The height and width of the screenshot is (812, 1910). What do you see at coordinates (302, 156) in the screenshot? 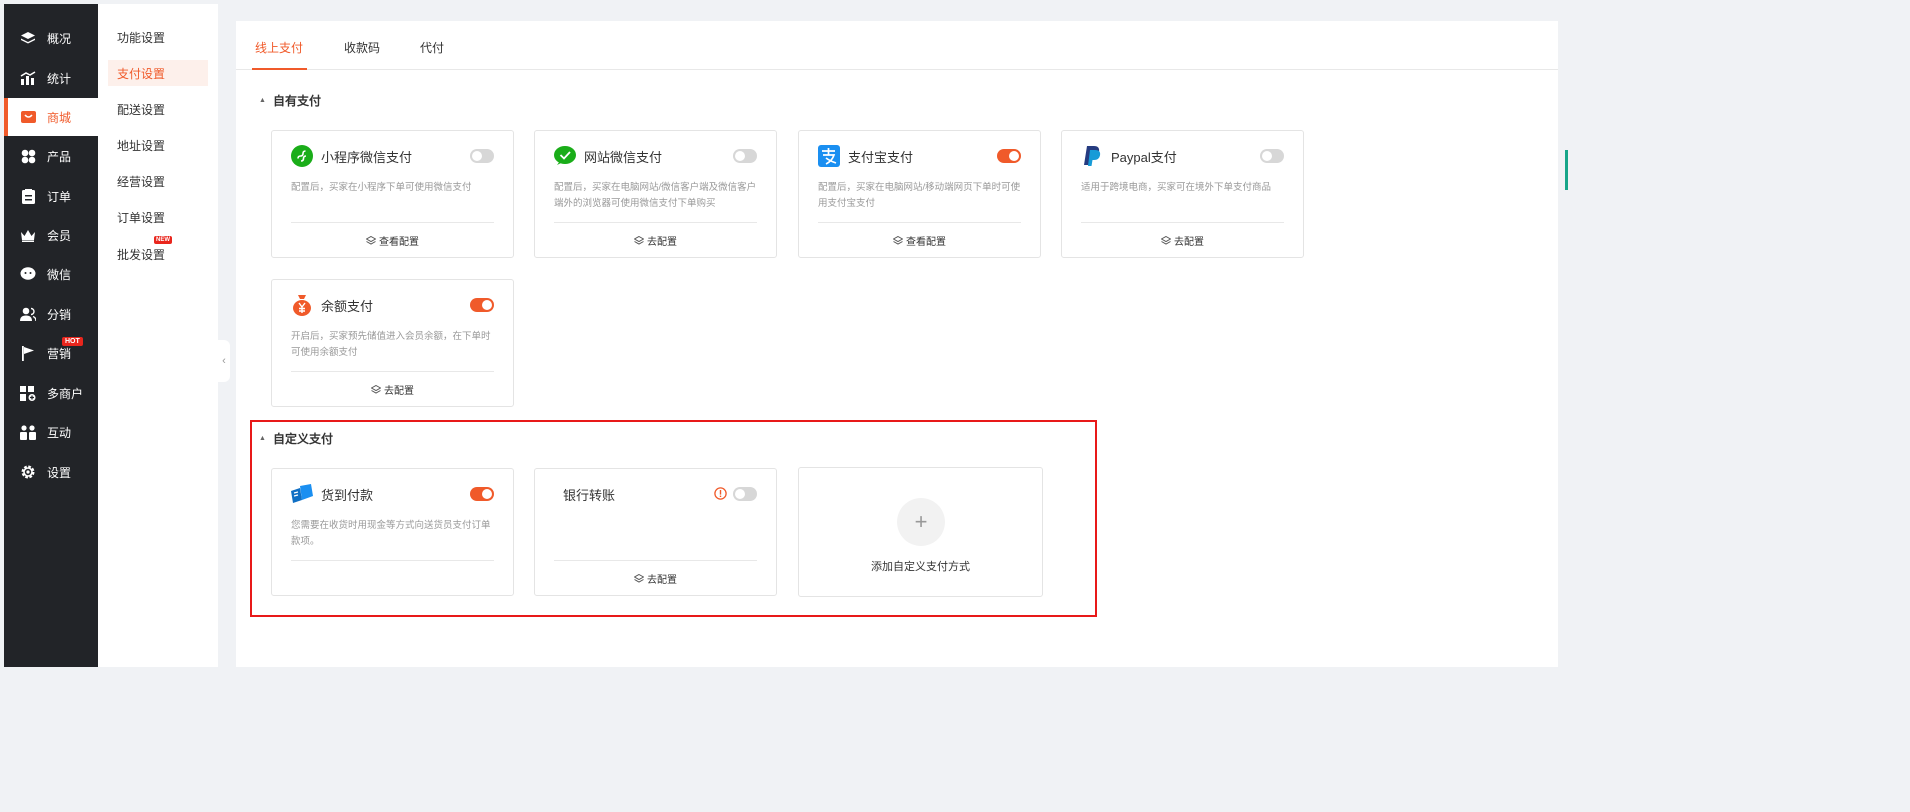
I see `mini-program-icon` at bounding box center [302, 156].